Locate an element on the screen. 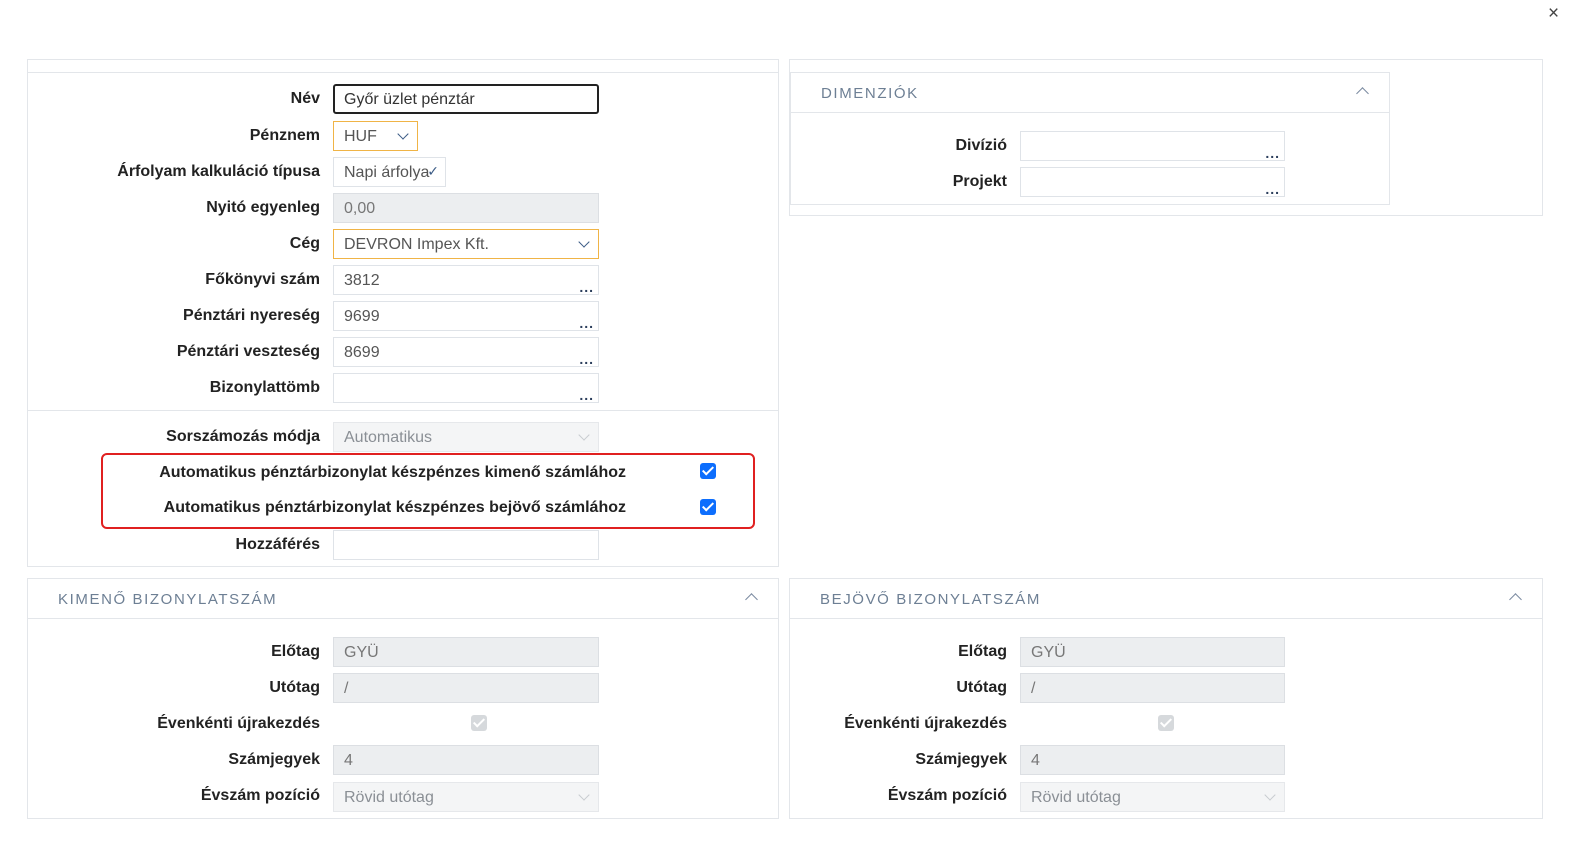 Image resolution: width=1579 pixels, height=854 pixels. company-label: Cég is located at coordinates (304, 243).